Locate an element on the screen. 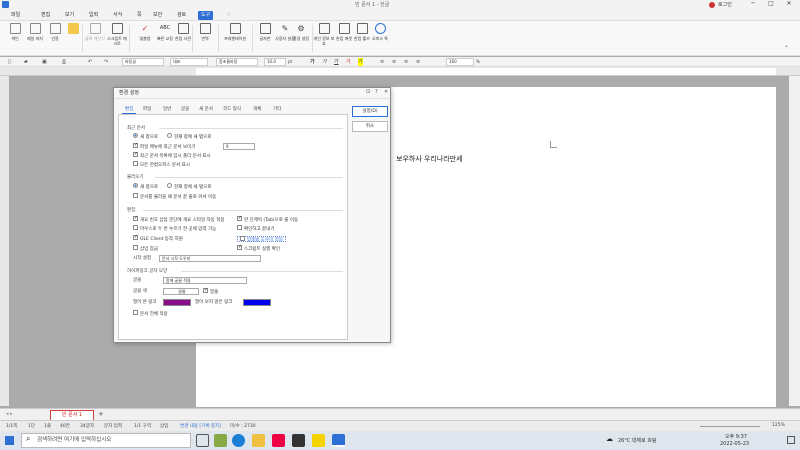  tab-code-format: 코드 형식 is located at coordinates (232, 109).